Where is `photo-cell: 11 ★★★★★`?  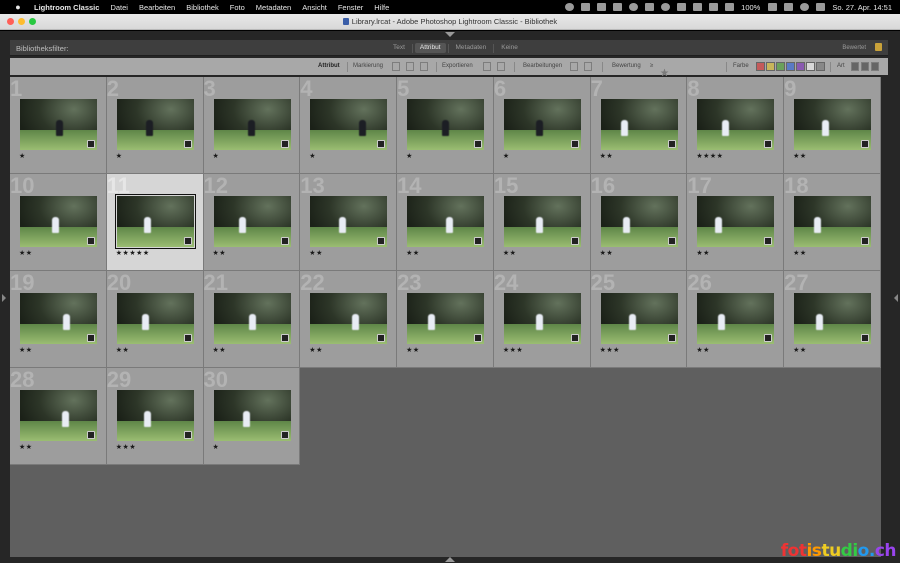
photo-cell: 11 ★★★★★ is located at coordinates (155, 222).